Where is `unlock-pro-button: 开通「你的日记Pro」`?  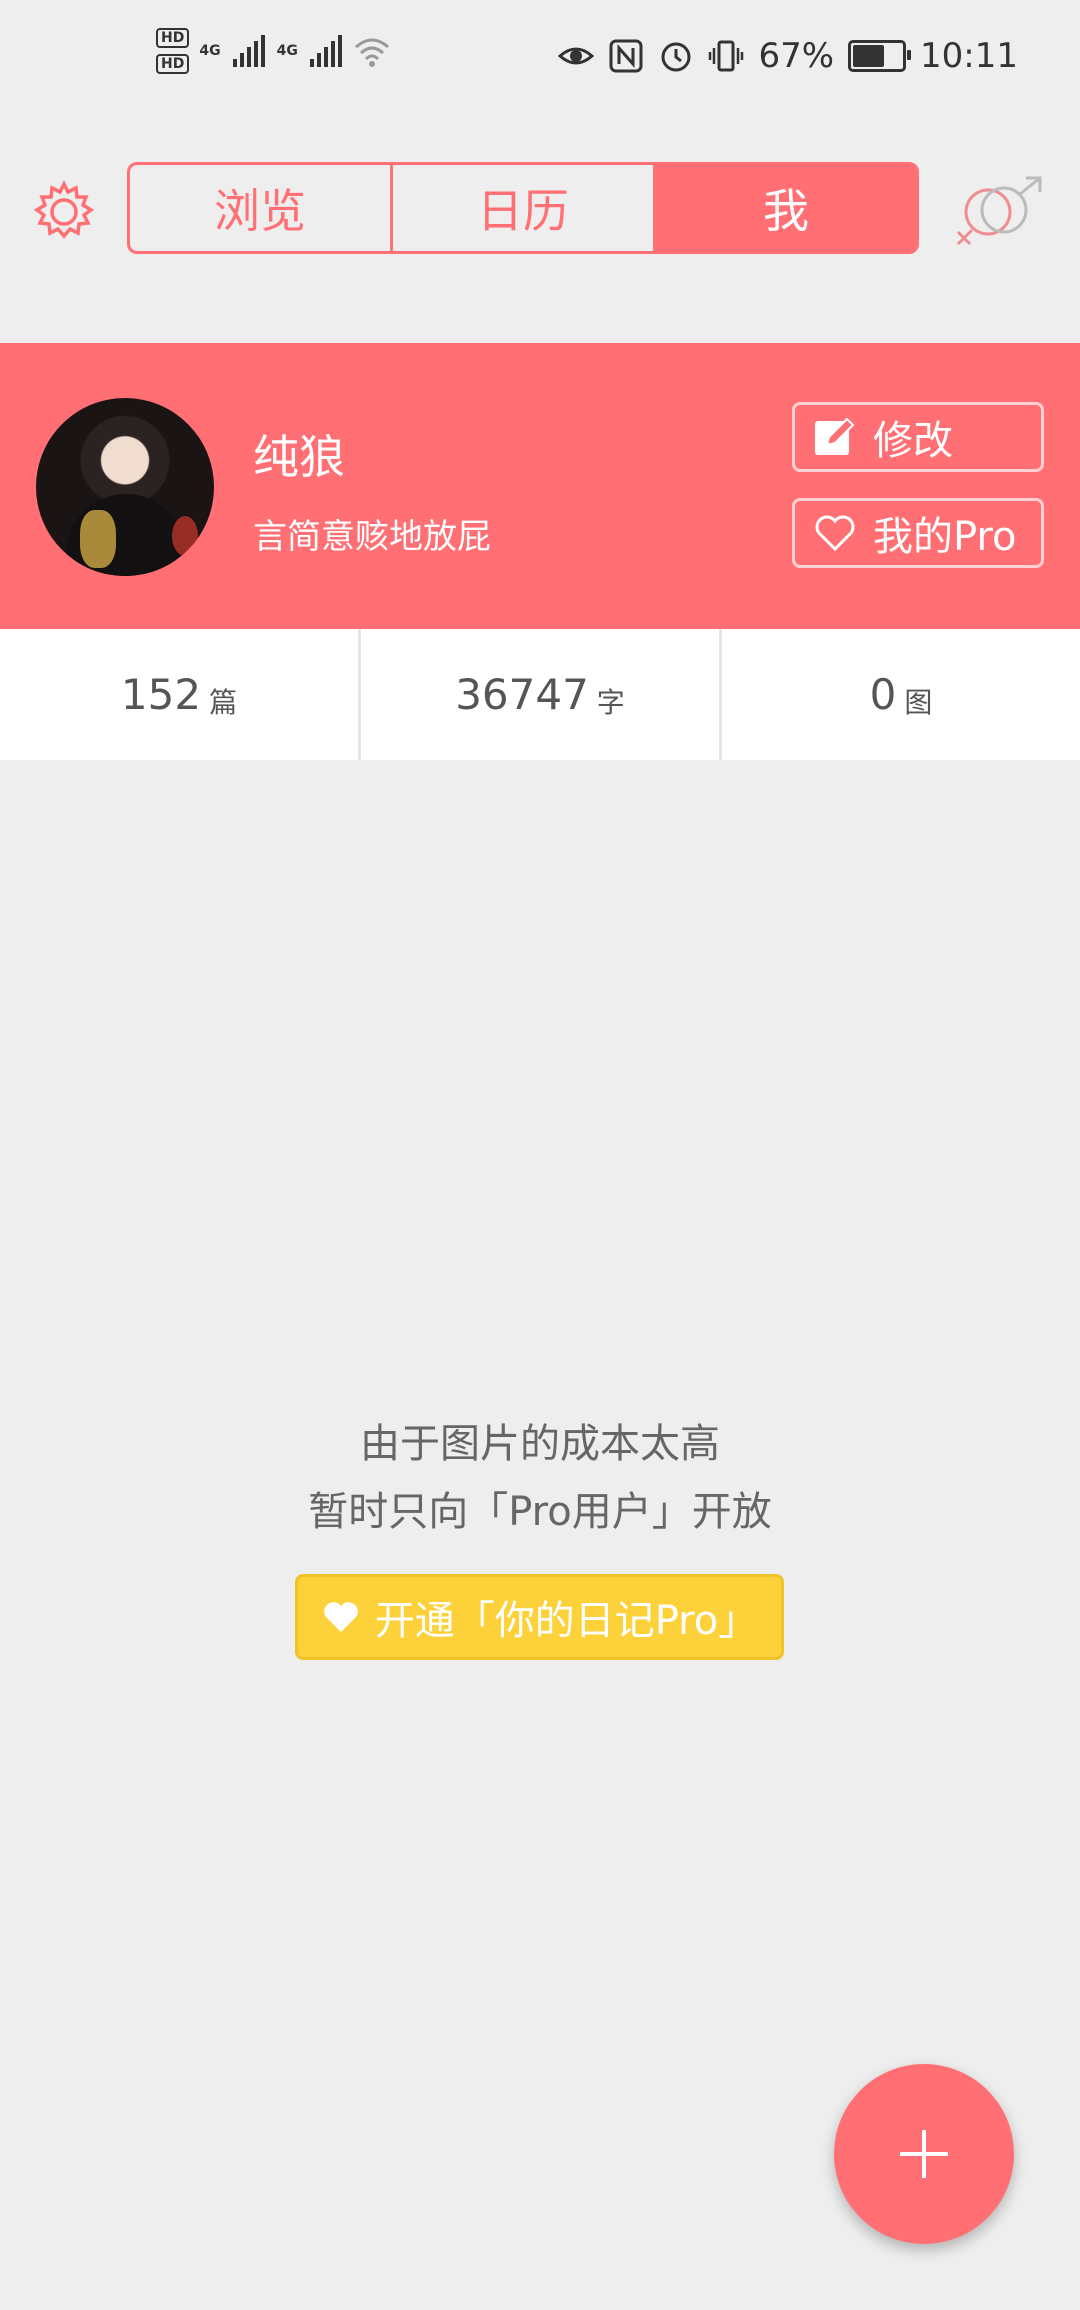
unlock-pro-button: 开通「你的日记Pro」 is located at coordinates (539, 1617).